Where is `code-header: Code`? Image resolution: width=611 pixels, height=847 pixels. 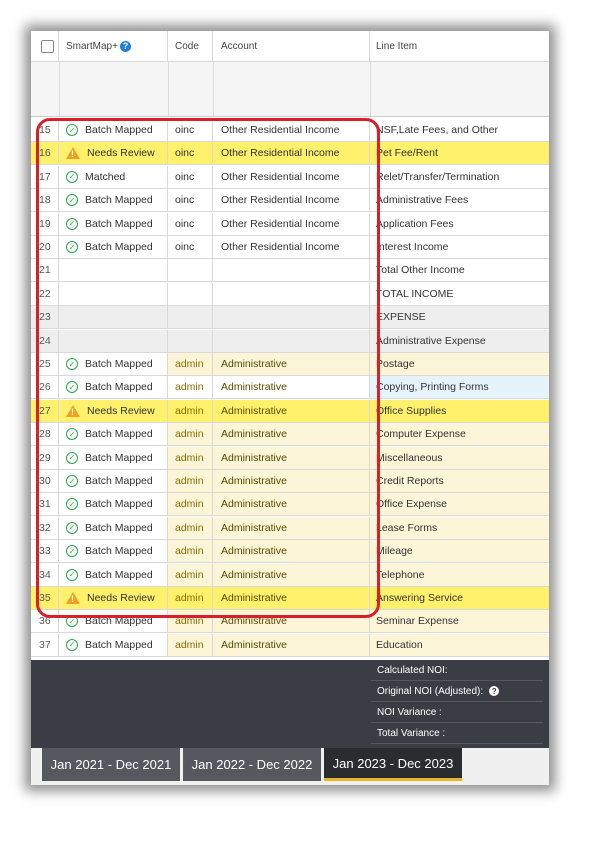
code-header: Code is located at coordinates (190, 46).